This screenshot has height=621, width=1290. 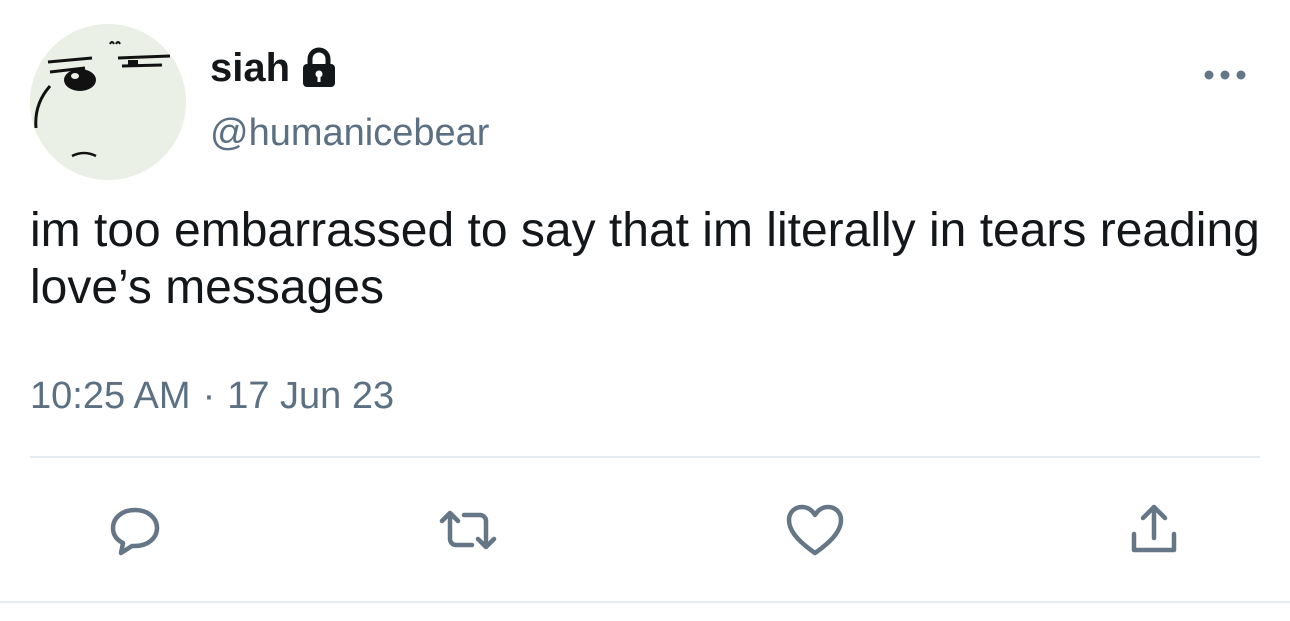 I want to click on lock-icon, so click(x=319, y=68).